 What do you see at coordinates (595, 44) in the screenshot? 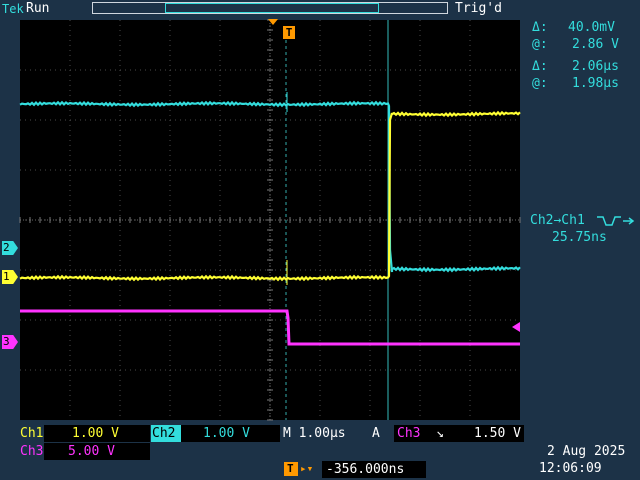
I see `cursor-at-v: 2.86 V` at bounding box center [595, 44].